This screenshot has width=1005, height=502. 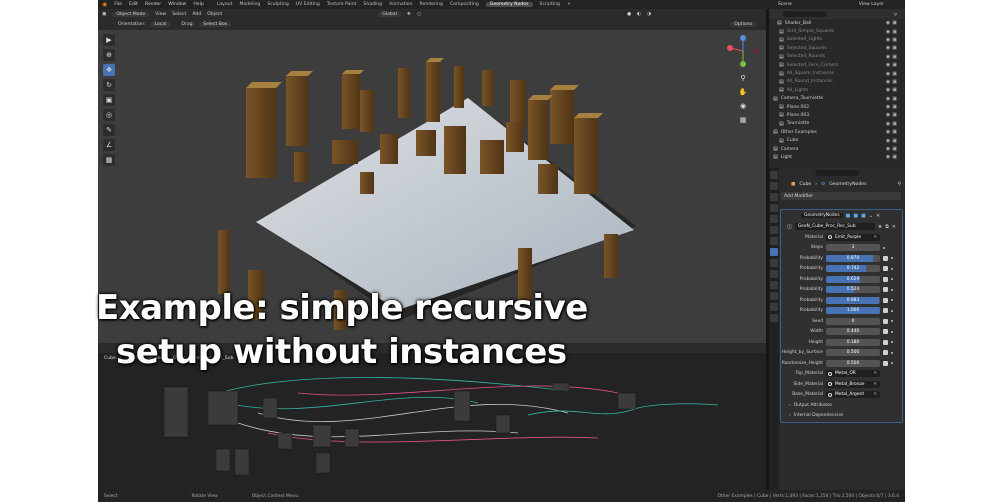 I want to click on outliner-item: ▤ Light ◉▣, so click(x=837, y=157).